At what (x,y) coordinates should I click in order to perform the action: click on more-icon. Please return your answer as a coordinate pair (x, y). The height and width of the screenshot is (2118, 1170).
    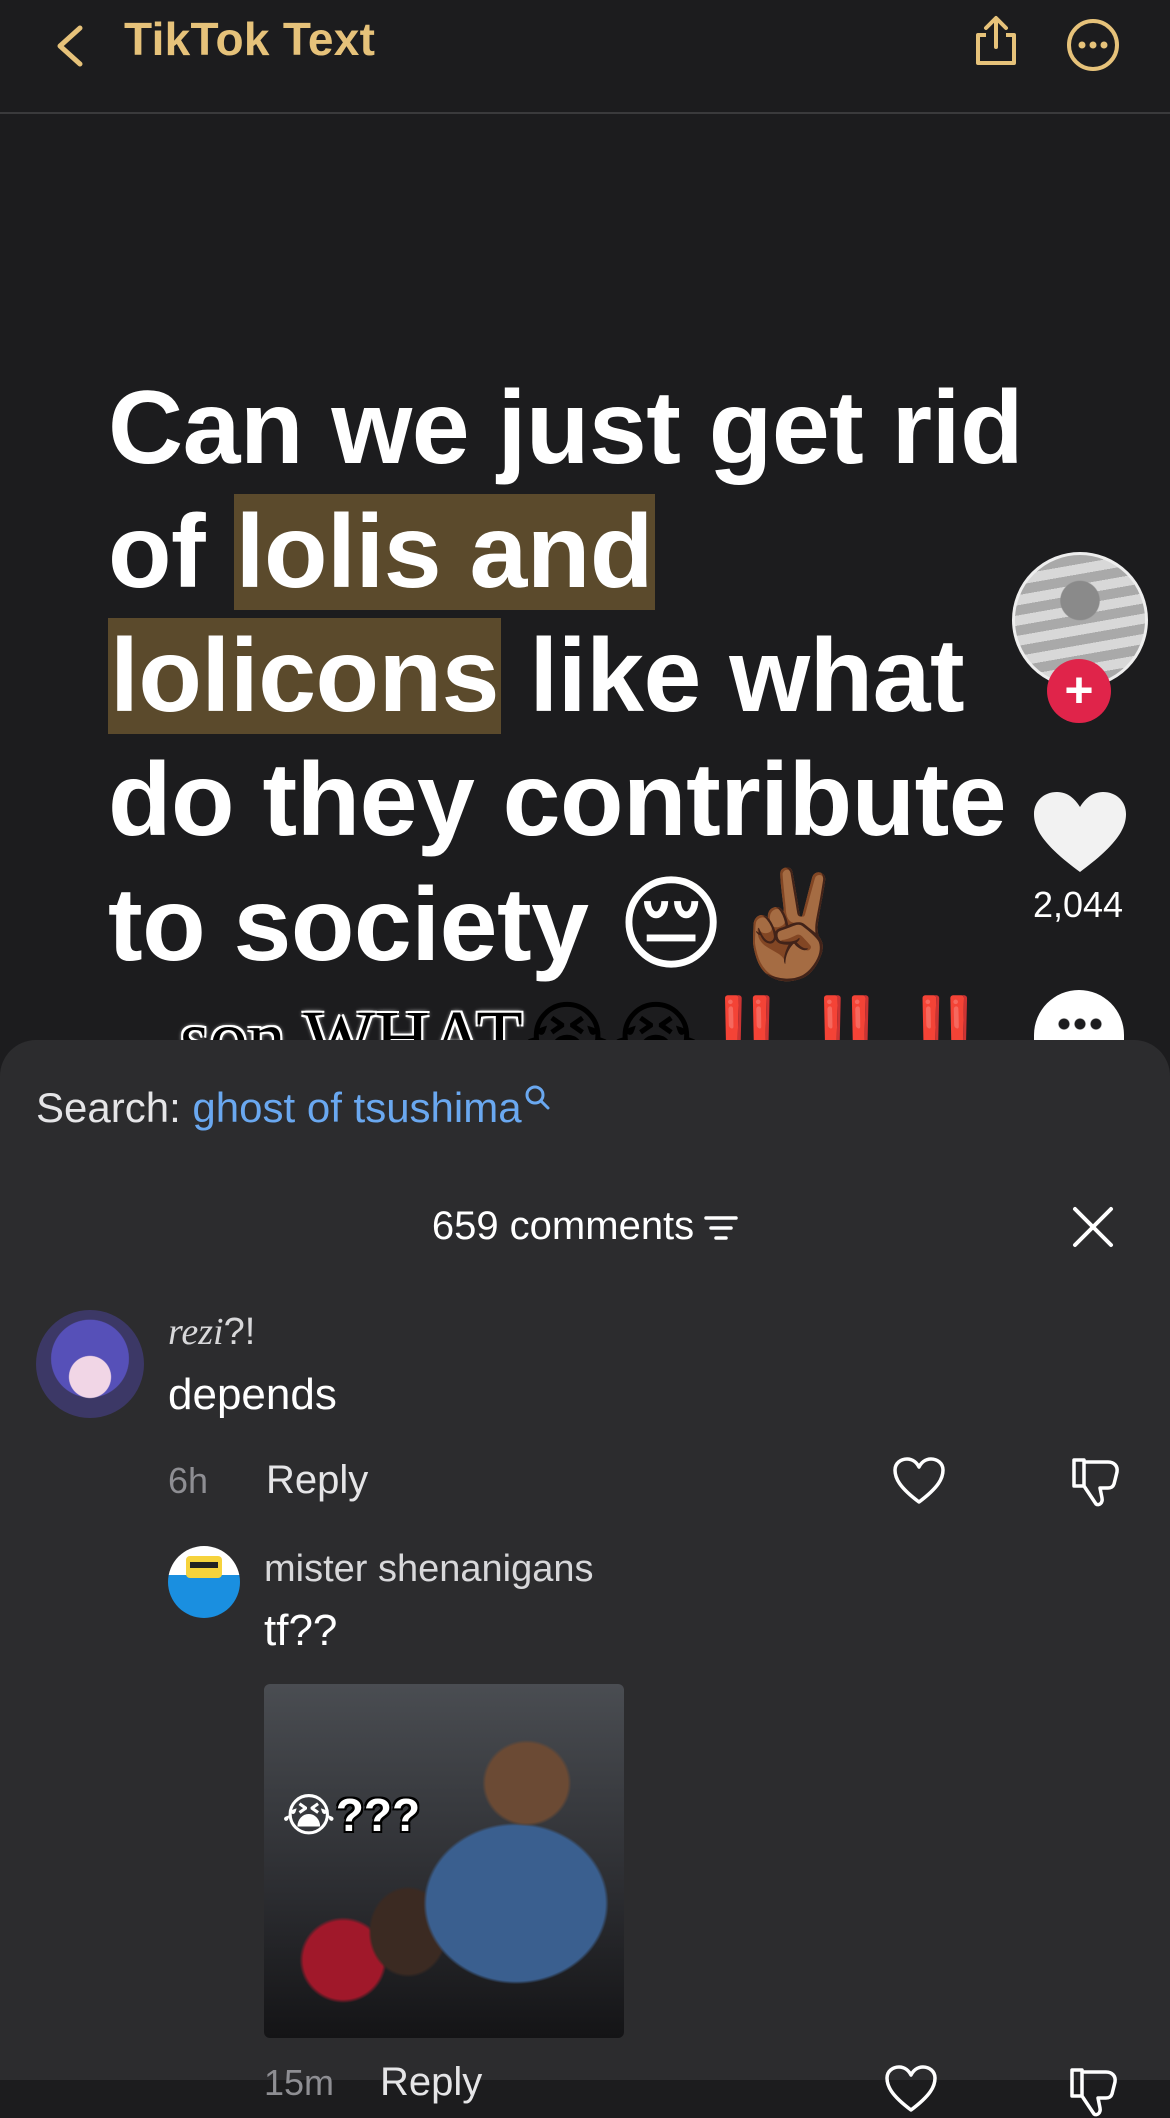
    Looking at the image, I should click on (1093, 45).